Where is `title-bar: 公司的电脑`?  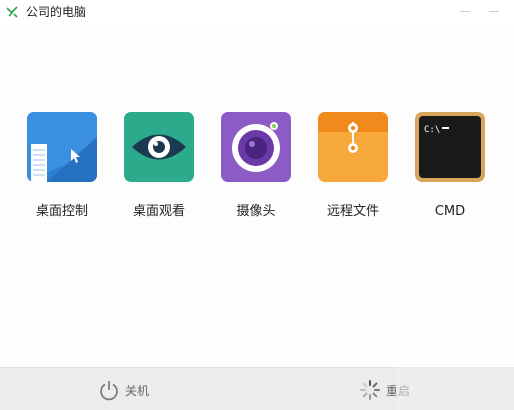 title-bar: 公司的电脑 is located at coordinates (257, 12).